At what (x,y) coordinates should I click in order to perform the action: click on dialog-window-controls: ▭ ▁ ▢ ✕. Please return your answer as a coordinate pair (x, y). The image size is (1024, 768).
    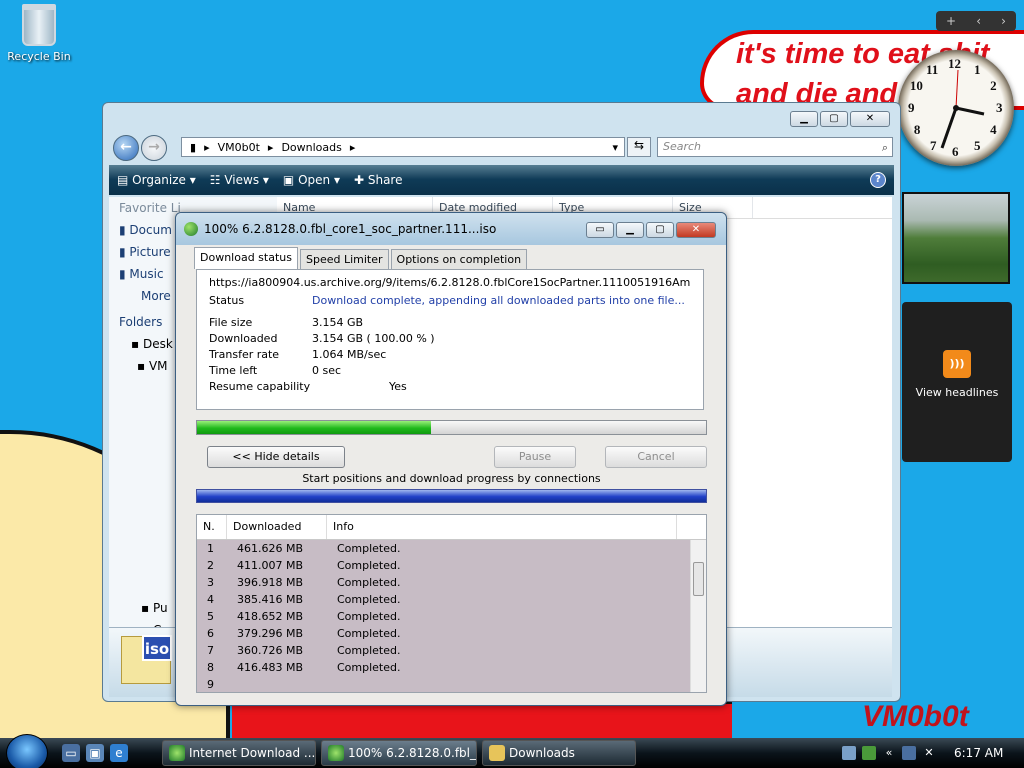
    Looking at the image, I should click on (651, 230).